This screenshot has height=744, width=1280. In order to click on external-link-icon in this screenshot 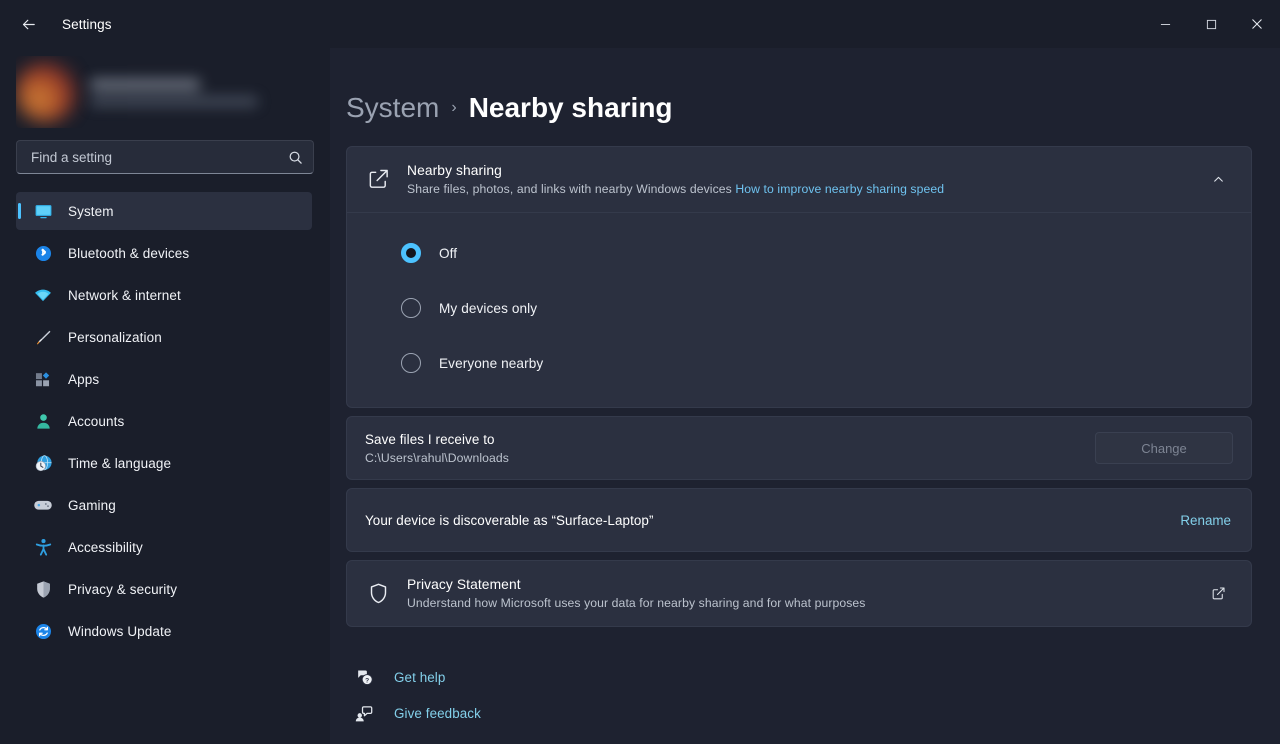, I will do `click(1218, 593)`.